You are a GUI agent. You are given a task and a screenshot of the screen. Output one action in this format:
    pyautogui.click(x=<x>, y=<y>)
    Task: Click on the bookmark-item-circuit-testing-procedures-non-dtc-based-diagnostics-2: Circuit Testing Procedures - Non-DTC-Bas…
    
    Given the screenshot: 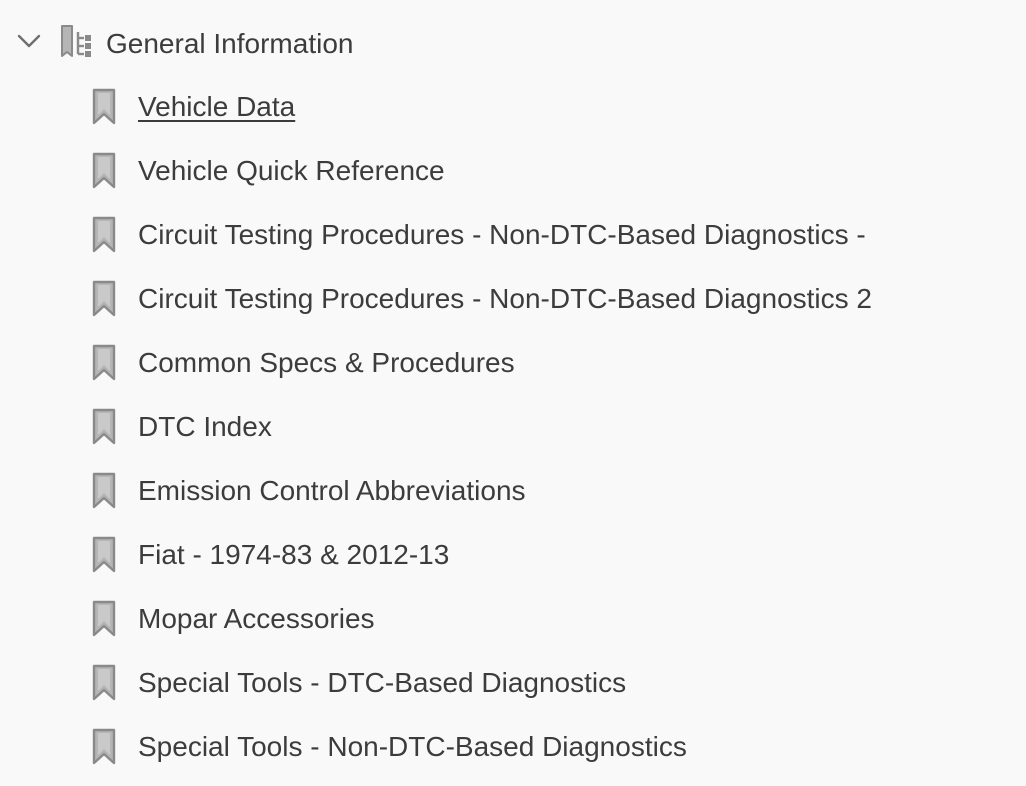 What is the action you would take?
    pyautogui.click(x=513, y=300)
    